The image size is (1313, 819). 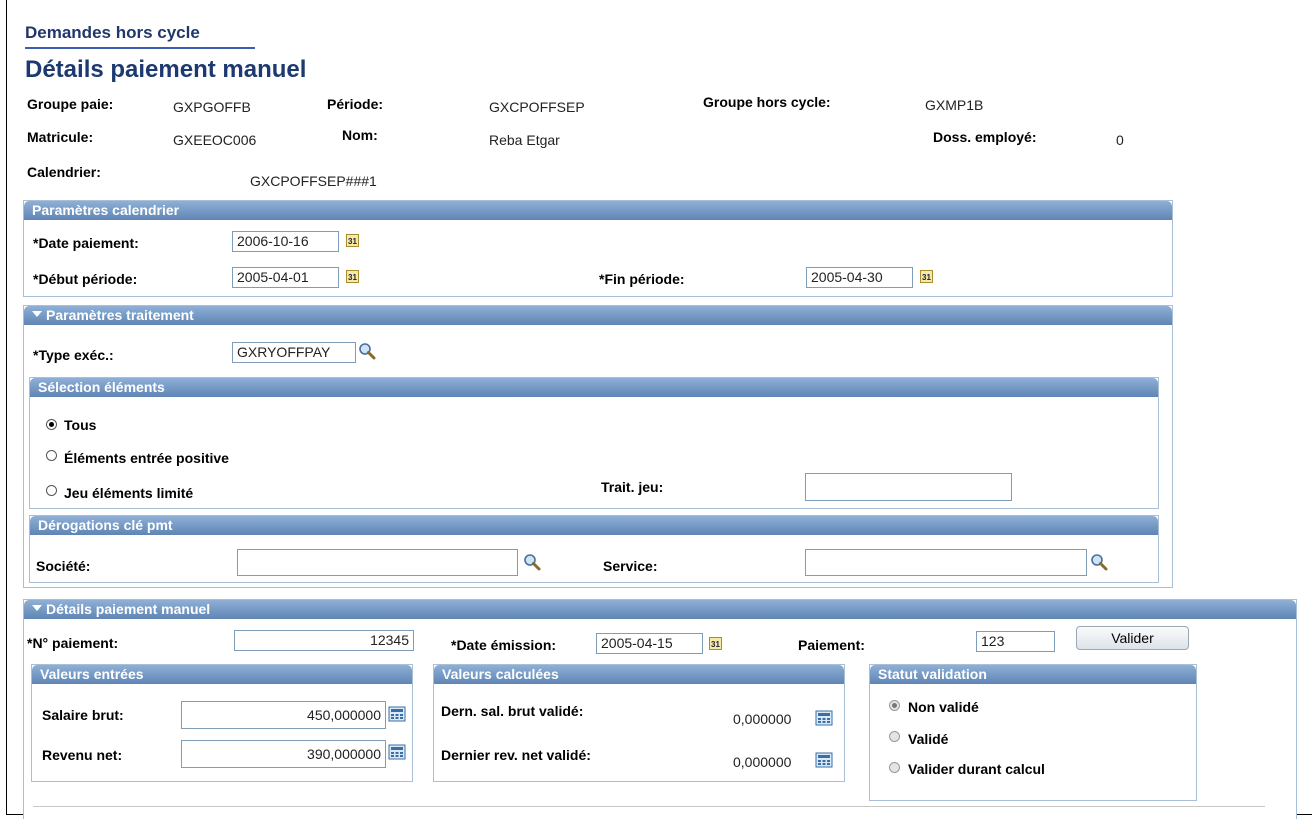 What do you see at coordinates (283, 754) in the screenshot?
I see `revenu-net-input: 390,000000` at bounding box center [283, 754].